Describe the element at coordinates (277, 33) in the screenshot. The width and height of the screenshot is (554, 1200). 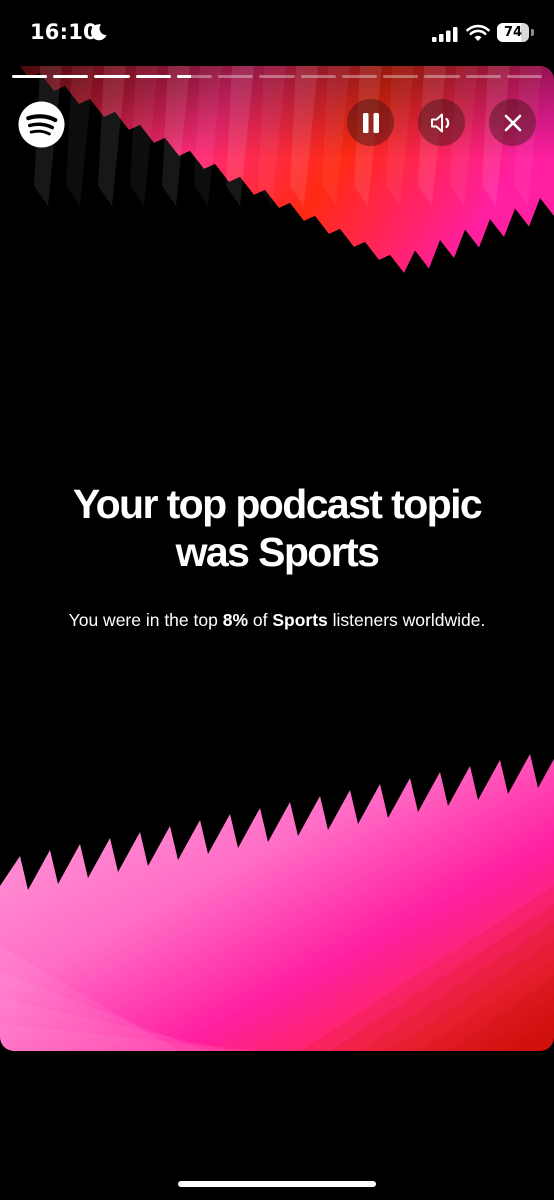
I see `status-bar: 16:10 74` at that location.